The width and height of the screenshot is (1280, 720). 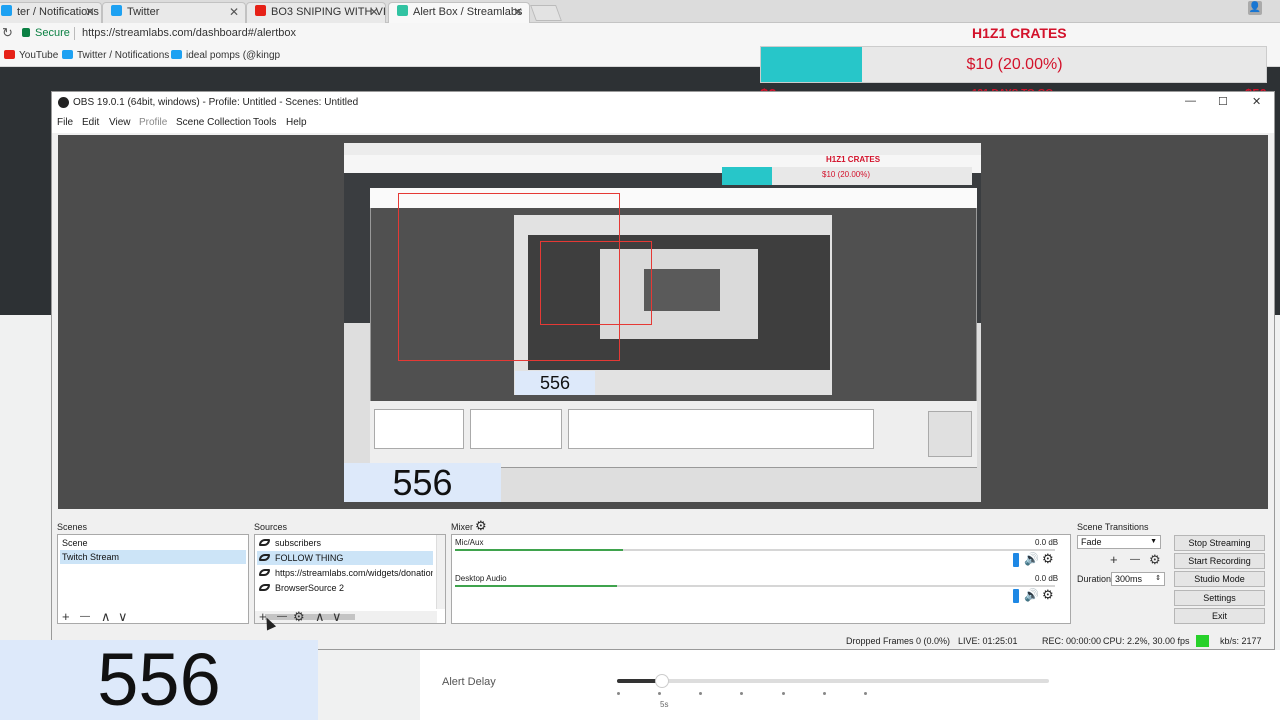 What do you see at coordinates (1223, 101) in the screenshot?
I see `maximize-icon: ☐` at bounding box center [1223, 101].